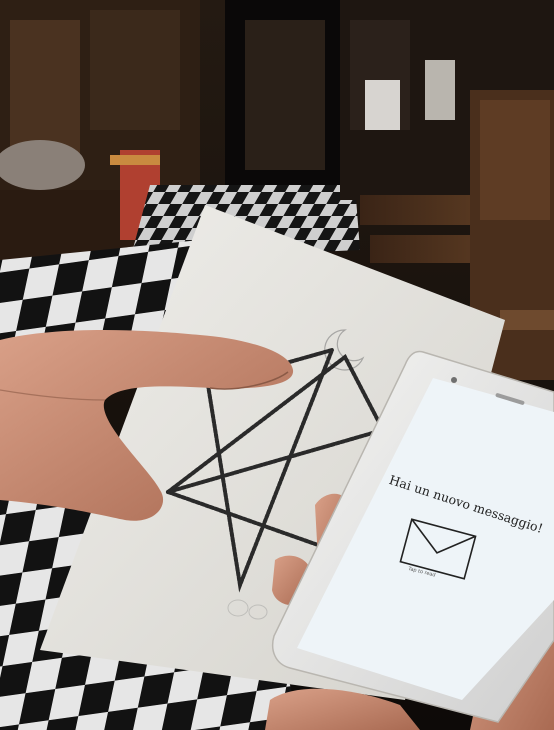 The image size is (554, 730). Describe the element at coordinates (454, 380) in the screenshot. I see `front-camera` at that location.